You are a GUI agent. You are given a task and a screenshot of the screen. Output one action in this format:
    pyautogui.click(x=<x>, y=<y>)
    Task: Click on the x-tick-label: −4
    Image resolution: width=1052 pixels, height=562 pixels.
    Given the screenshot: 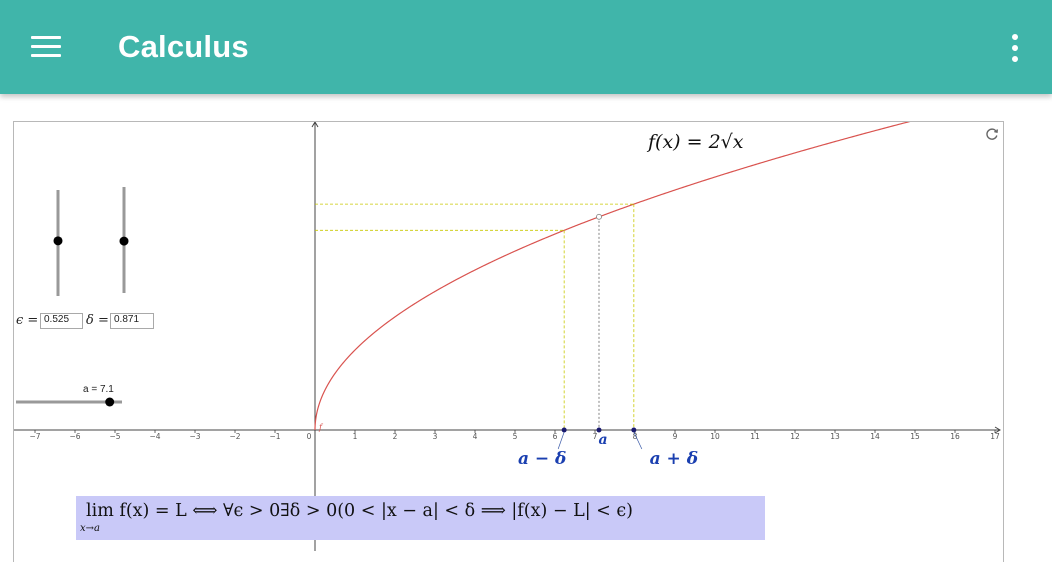 What is the action you would take?
    pyautogui.click(x=154, y=436)
    